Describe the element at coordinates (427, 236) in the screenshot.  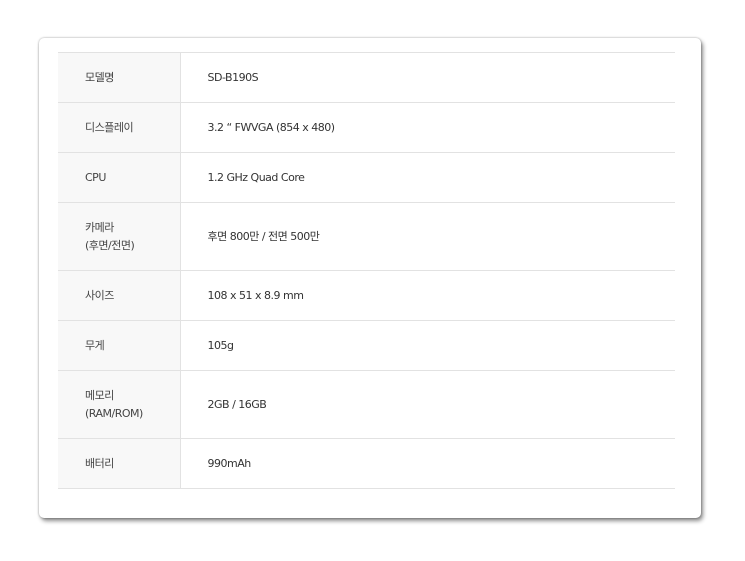
I see `spec-value: 후면 800만 / 전면 500만` at that location.